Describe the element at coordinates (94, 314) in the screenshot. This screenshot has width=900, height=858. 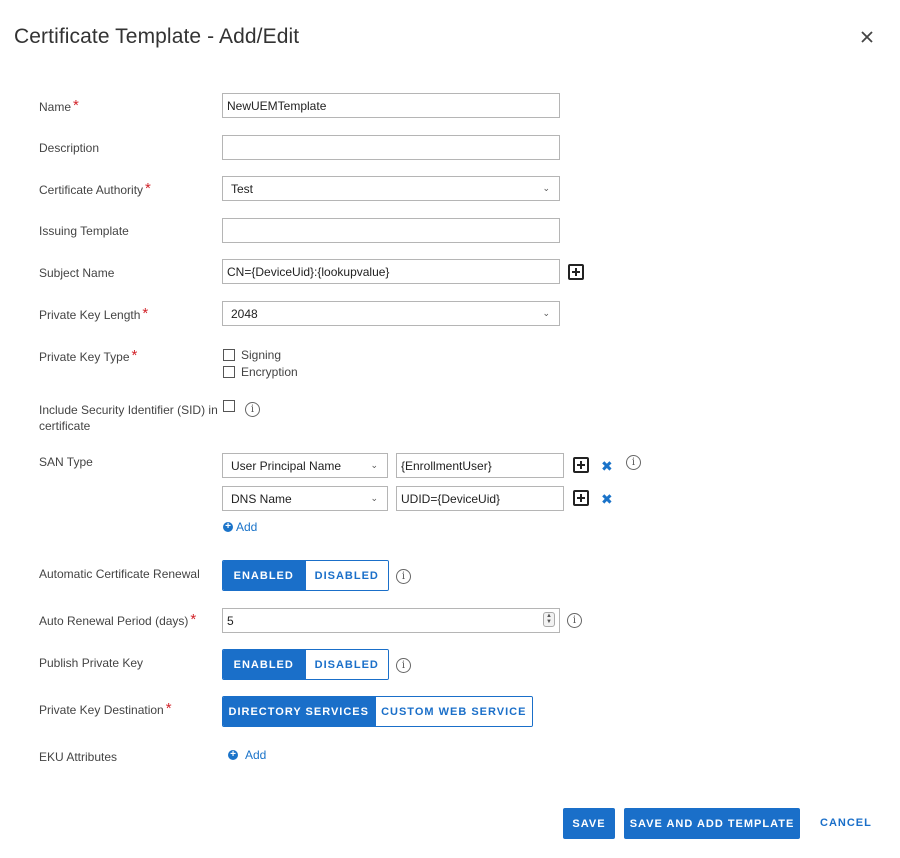
I see `key-length-label: Private Key Length *` at that location.